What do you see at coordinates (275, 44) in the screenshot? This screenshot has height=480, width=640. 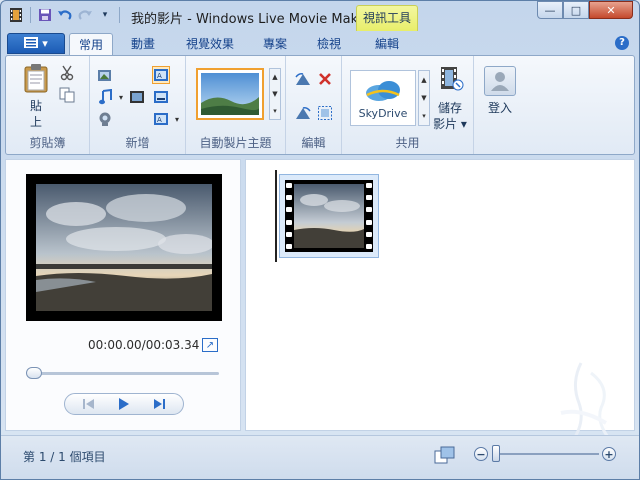 I see `tab-project: 專案` at bounding box center [275, 44].